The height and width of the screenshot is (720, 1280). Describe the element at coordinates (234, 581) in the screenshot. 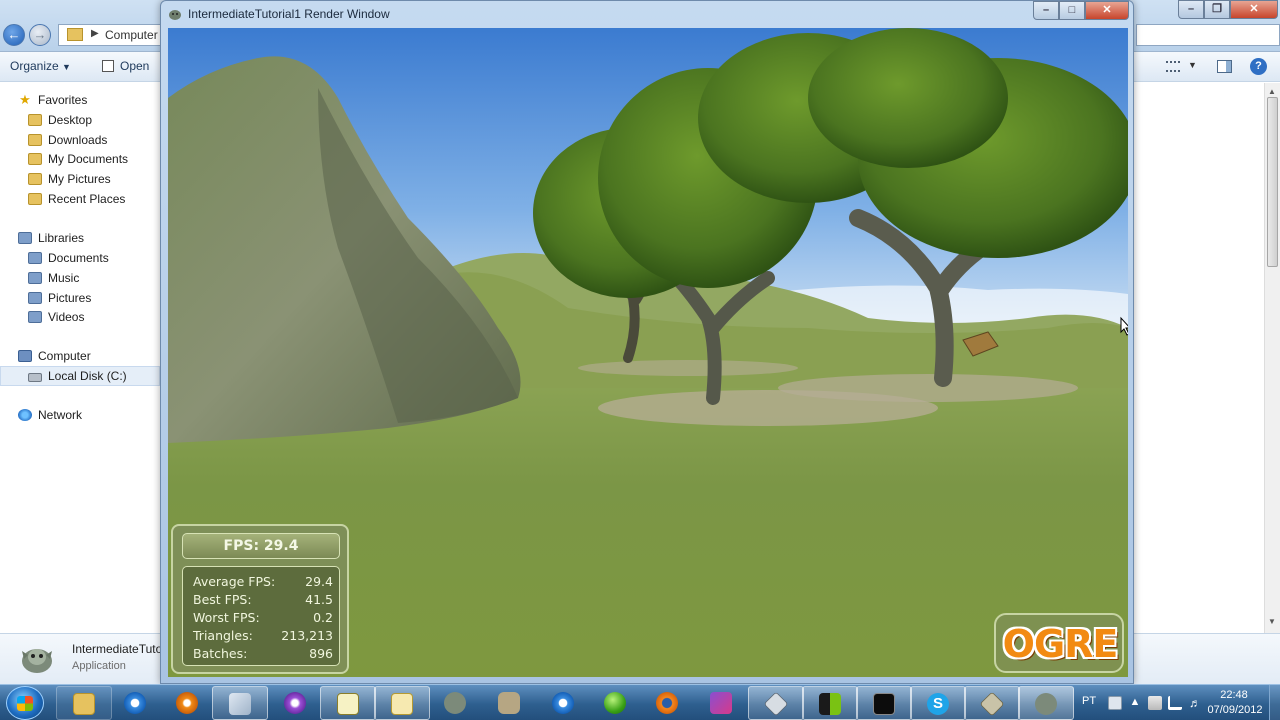

I see `stat-label: Average FPS:` at that location.